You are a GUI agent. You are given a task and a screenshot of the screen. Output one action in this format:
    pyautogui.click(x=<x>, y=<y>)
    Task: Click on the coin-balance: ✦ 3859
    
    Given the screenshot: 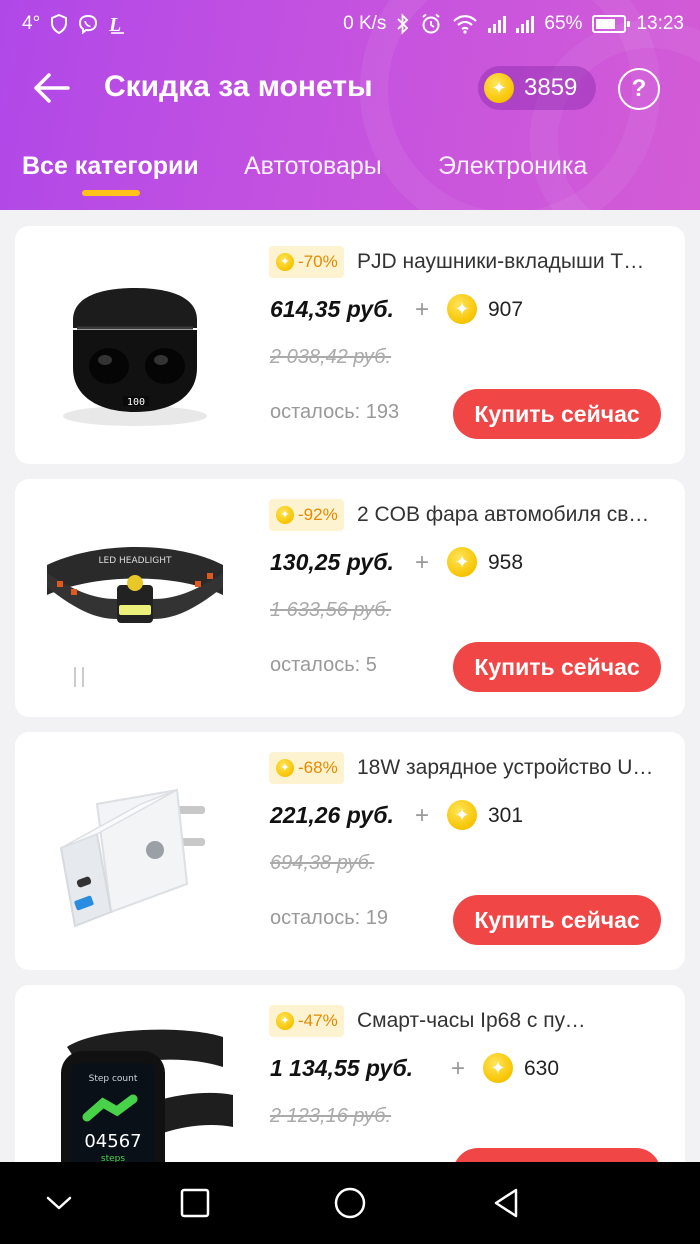 What is the action you would take?
    pyautogui.click(x=537, y=88)
    